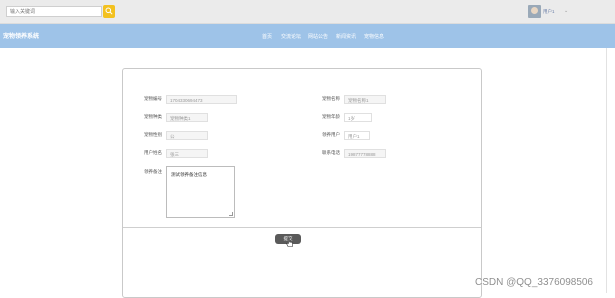  I want to click on user-name-field: 张三, so click(187, 153).